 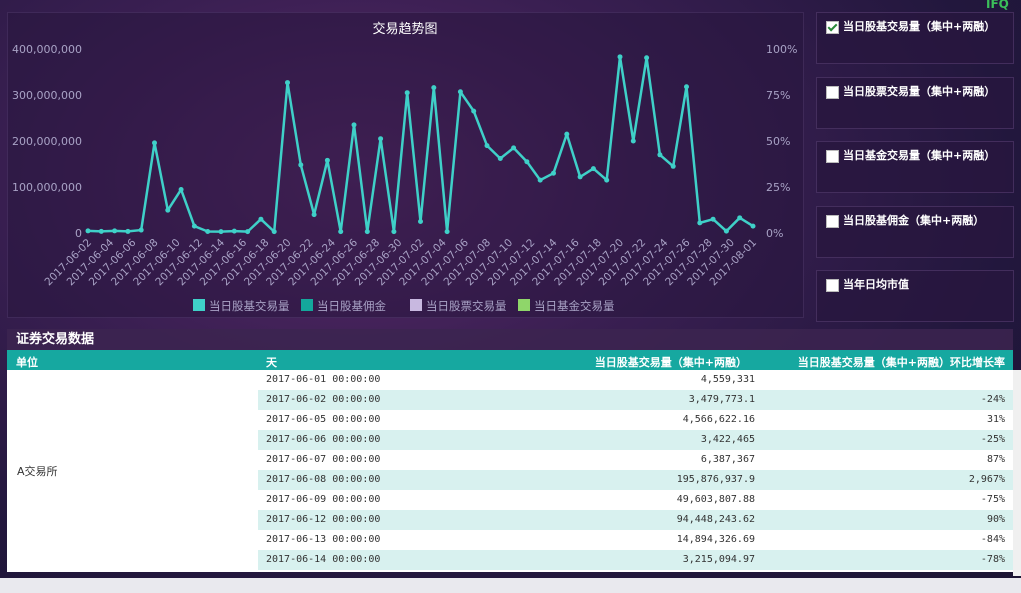 What do you see at coordinates (915, 167) in the screenshot?
I see `series-option-2: 当日基金交易量（集中+两融）` at bounding box center [915, 167].